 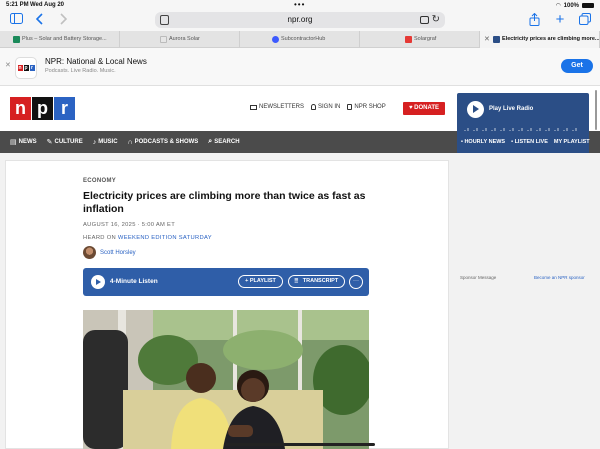 What do you see at coordinates (560, 19) in the screenshot?
I see `new-tab-icon: +` at bounding box center [560, 19].